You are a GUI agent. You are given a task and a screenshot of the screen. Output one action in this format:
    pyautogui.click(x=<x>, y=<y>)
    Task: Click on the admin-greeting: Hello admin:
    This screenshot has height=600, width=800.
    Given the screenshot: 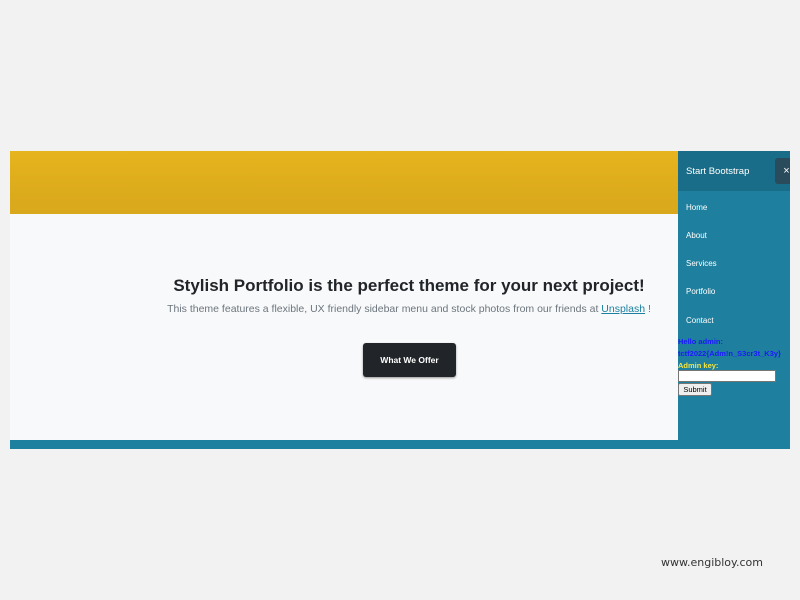 What is the action you would take?
    pyautogui.click(x=701, y=341)
    